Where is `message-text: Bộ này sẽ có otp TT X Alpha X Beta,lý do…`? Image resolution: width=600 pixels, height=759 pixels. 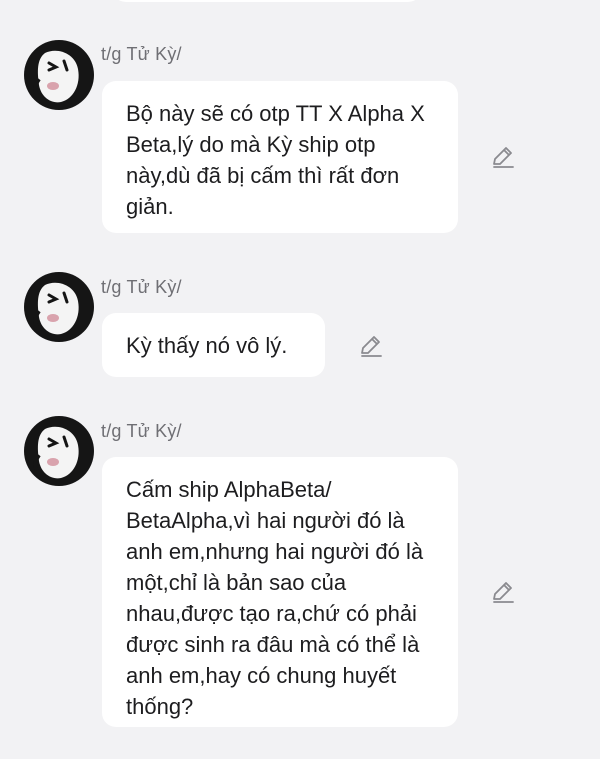 message-text: Bộ này sẽ có otp TT X Alpha X Beta,lý do… is located at coordinates (275, 160).